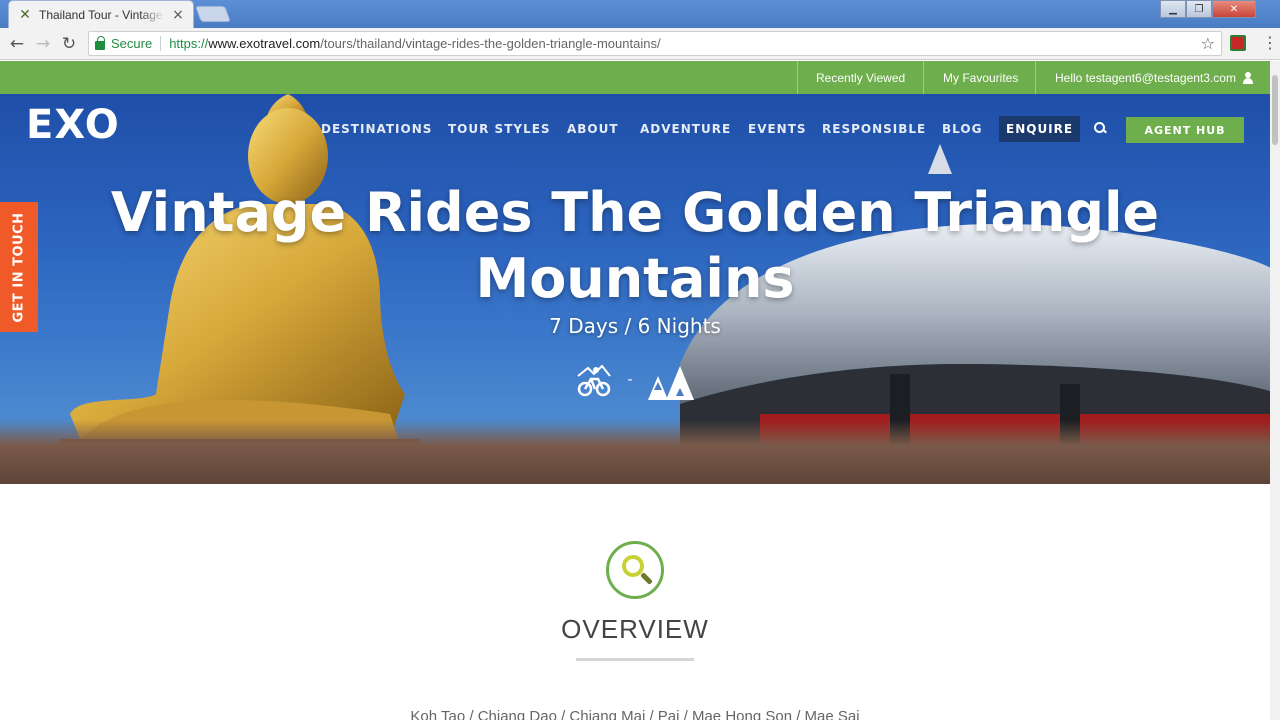 The image size is (1280, 720). What do you see at coordinates (635, 629) in the screenshot?
I see `overview-heading: OVERVIEW` at bounding box center [635, 629].